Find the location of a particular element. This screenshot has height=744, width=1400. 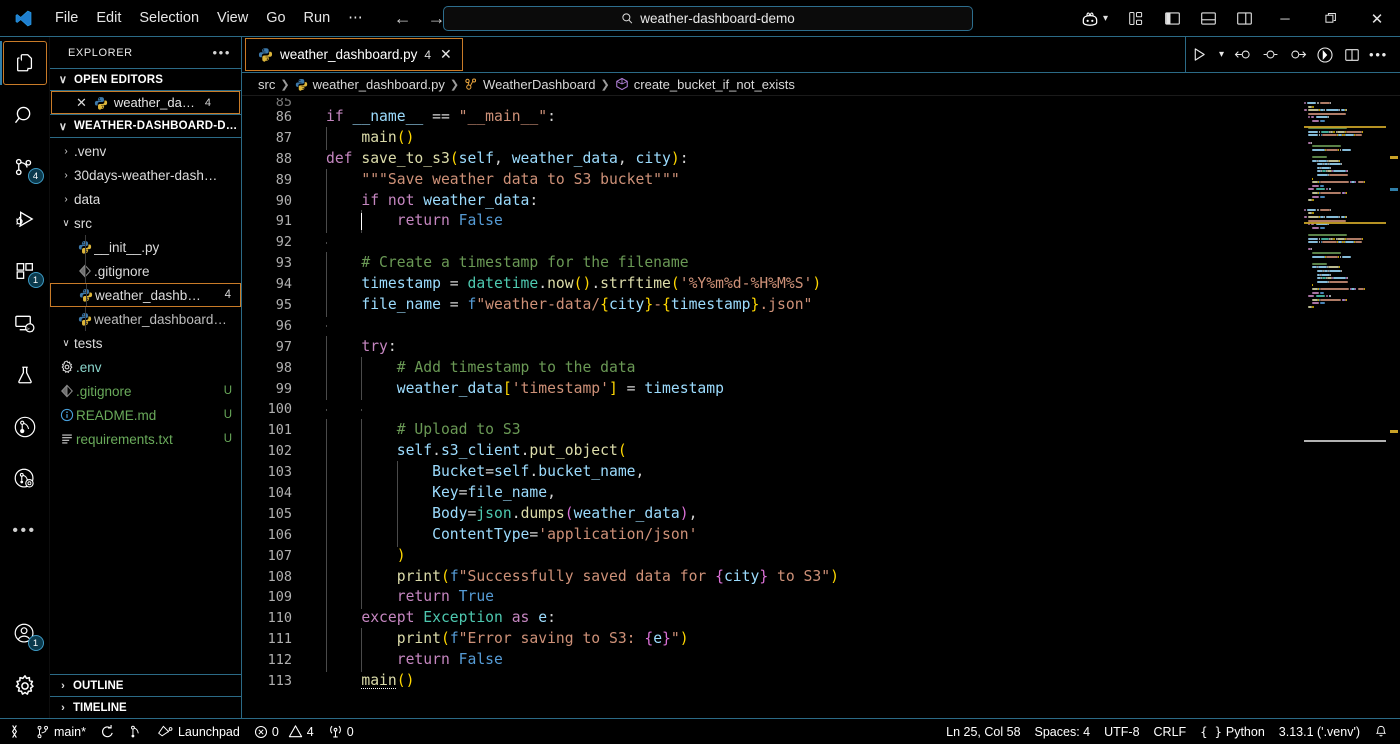

open-editors-header: ∨ OPEN EDITORS is located at coordinates (145, 79).